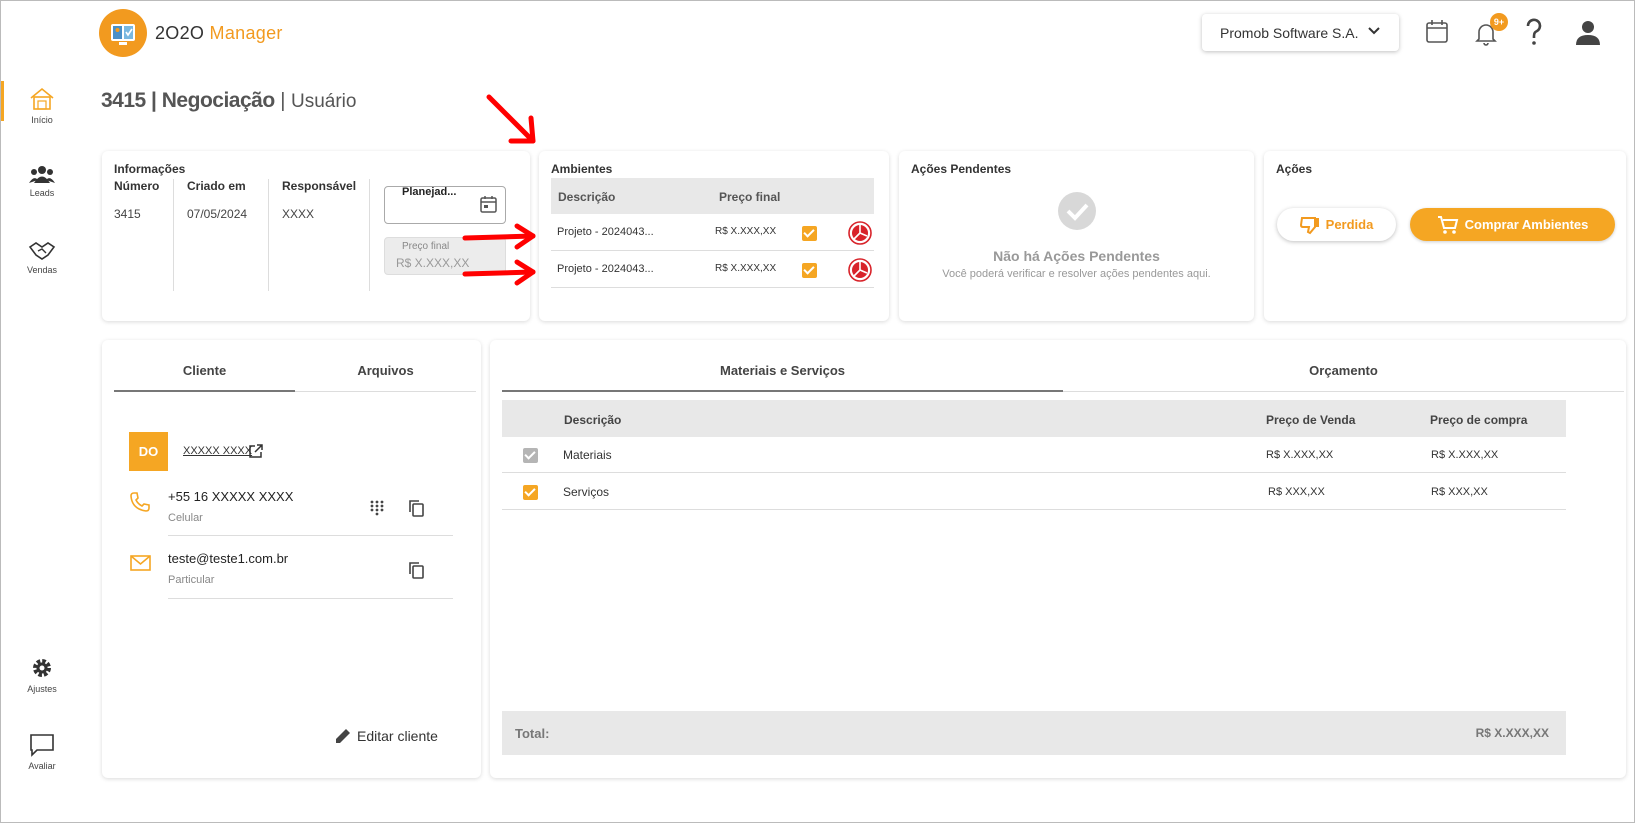  What do you see at coordinates (191, 580) in the screenshot?
I see `client-email-type: Particular` at bounding box center [191, 580].